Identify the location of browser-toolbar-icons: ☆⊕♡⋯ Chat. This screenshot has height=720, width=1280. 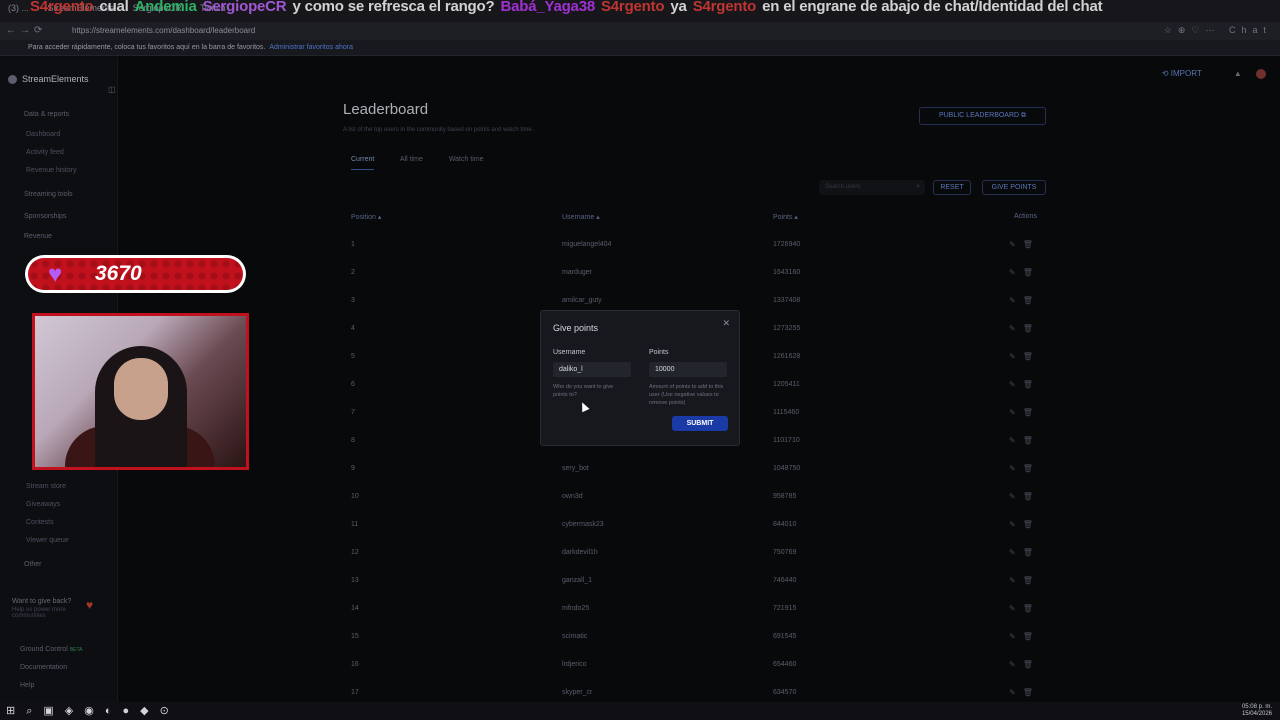
(1218, 30).